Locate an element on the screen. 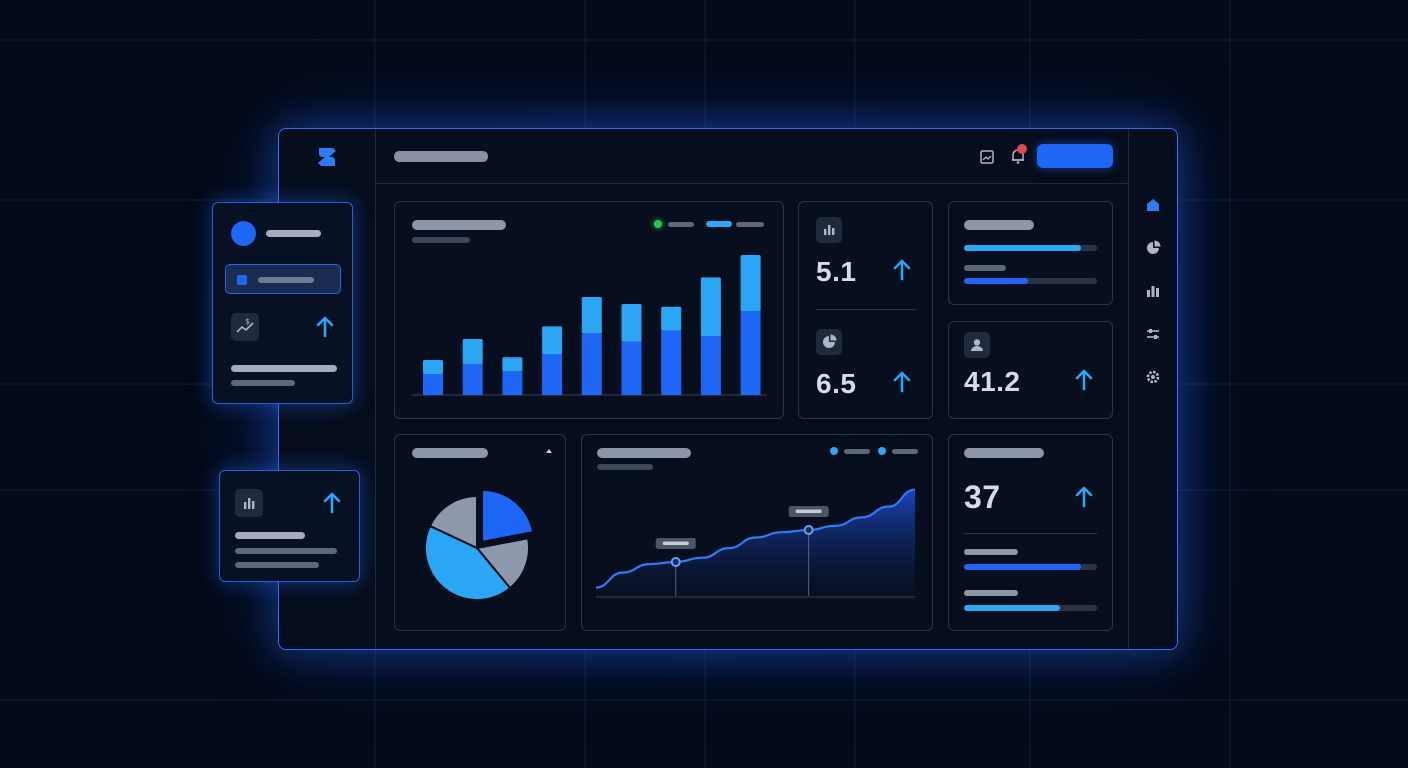  gear-icon is located at coordinates (1153, 377).